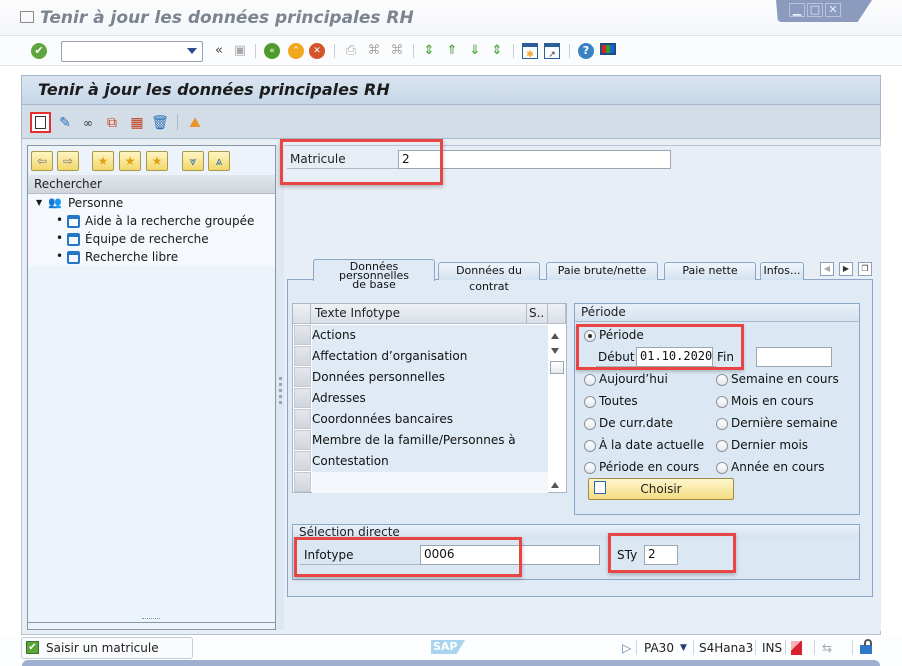 This screenshot has width=902, height=666. I want to click on find-icon: ⌘, so click(374, 51).